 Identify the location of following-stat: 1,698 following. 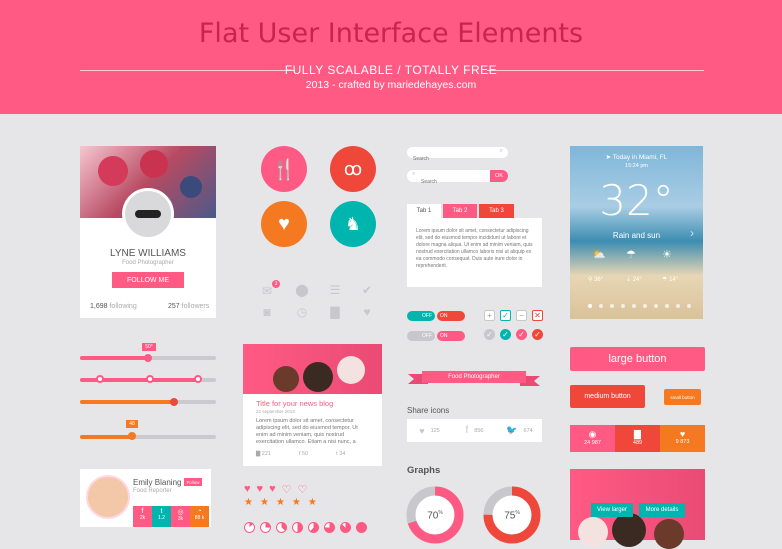
(113, 306).